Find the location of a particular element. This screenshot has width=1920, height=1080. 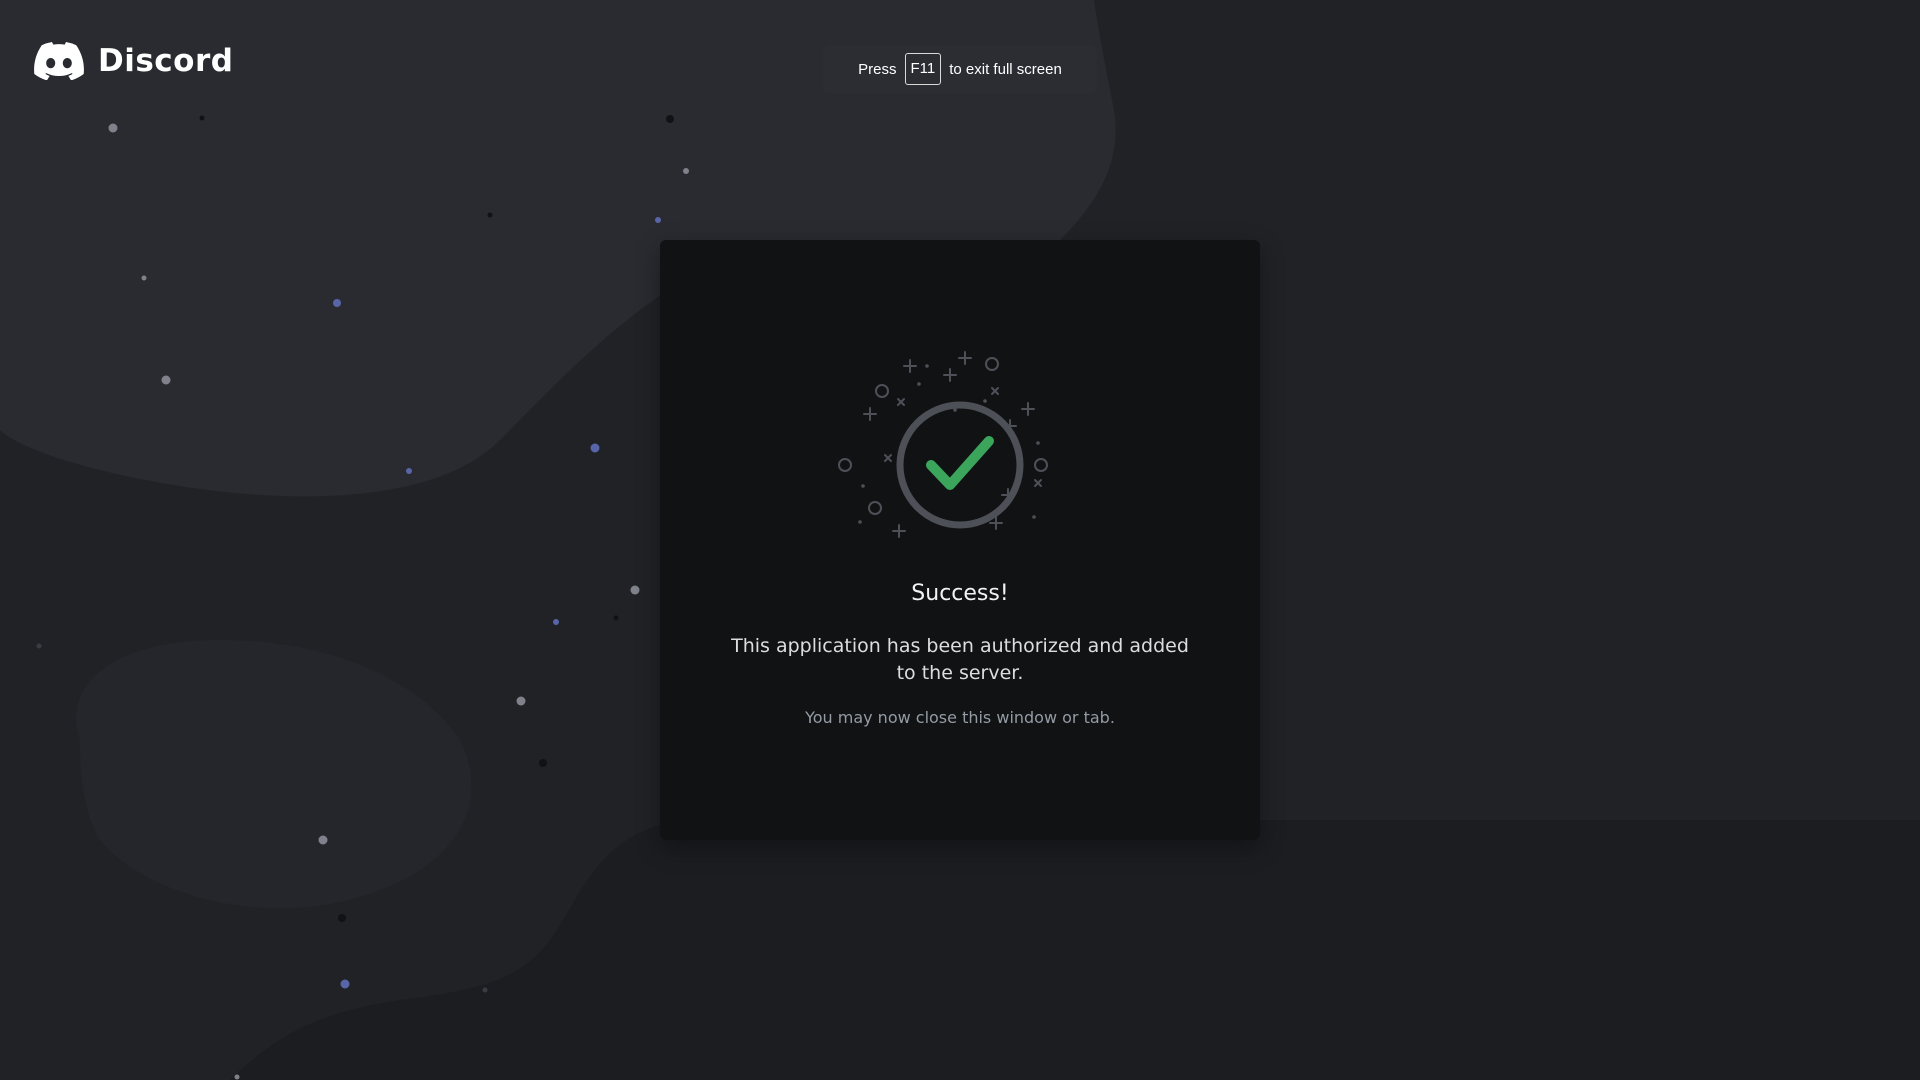

discord-logo: Discord is located at coordinates (133, 61).